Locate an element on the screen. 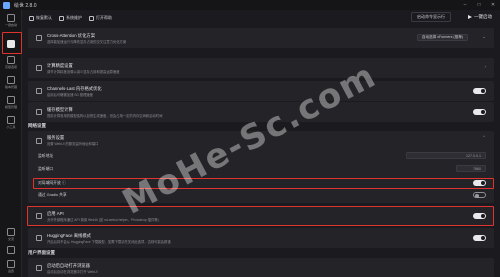  help-icon is located at coordinates (91, 18).